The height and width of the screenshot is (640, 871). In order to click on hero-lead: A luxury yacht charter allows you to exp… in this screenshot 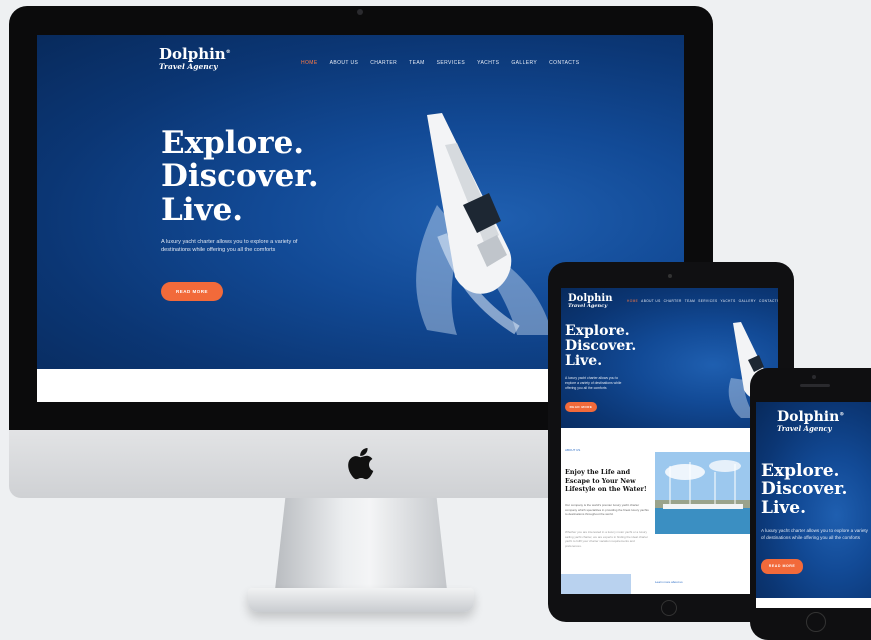, I will do `click(229, 246)`.